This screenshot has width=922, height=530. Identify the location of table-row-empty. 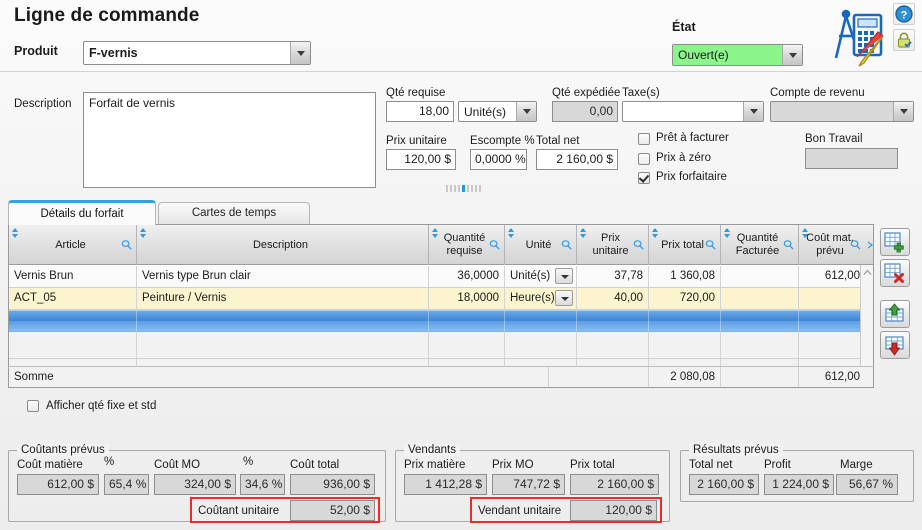
(441, 345).